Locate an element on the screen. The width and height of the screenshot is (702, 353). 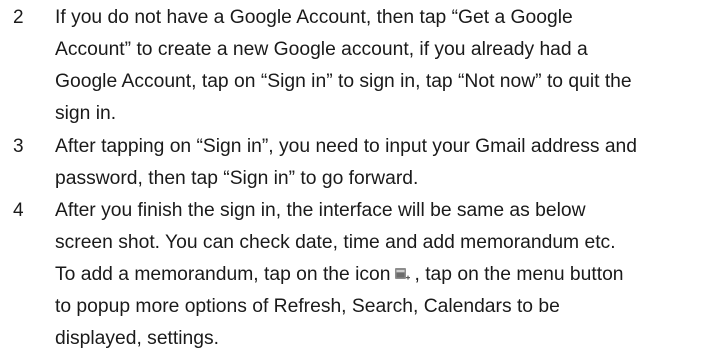
step-text-line: sign in. is located at coordinates (86, 113).